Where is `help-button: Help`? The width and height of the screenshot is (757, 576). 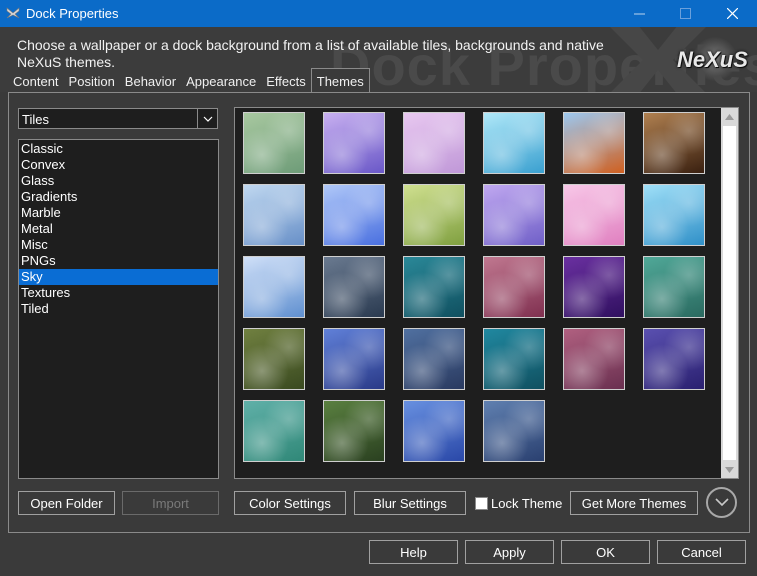
help-button: Help is located at coordinates (413, 552).